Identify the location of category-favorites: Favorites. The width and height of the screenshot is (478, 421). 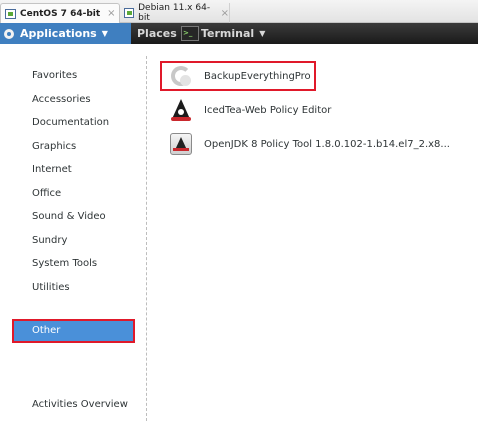
(73, 76).